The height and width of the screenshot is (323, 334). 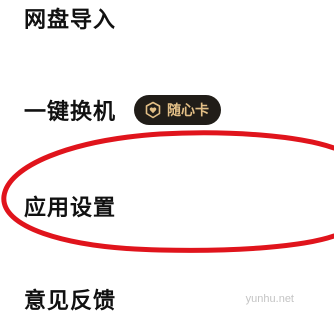 I want to click on watermark-text: yunhu.net, so click(x=269, y=299).